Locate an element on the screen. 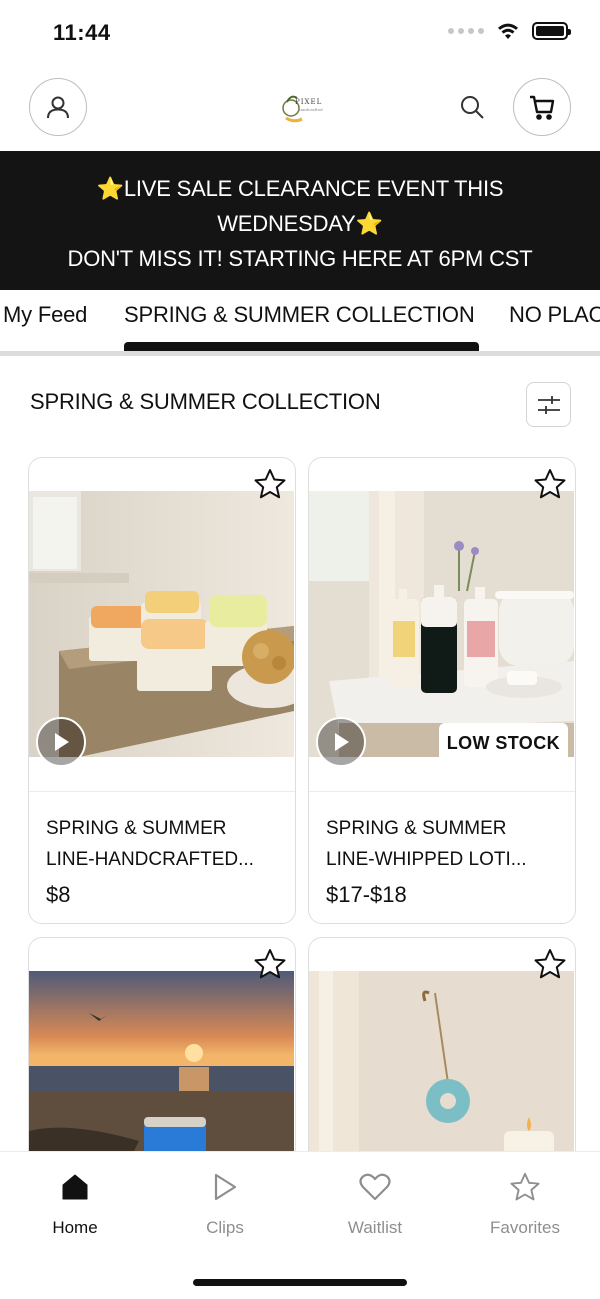 The image size is (600, 1299). status-icons is located at coordinates (509, 31).